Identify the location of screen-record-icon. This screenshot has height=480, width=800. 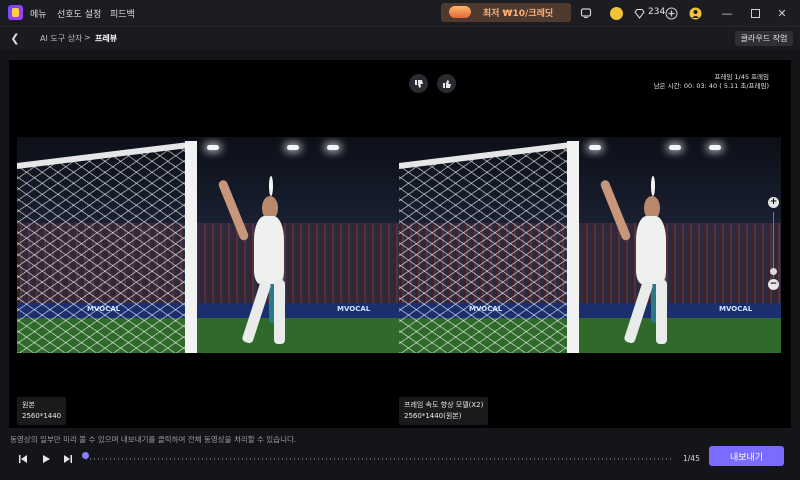
(586, 13).